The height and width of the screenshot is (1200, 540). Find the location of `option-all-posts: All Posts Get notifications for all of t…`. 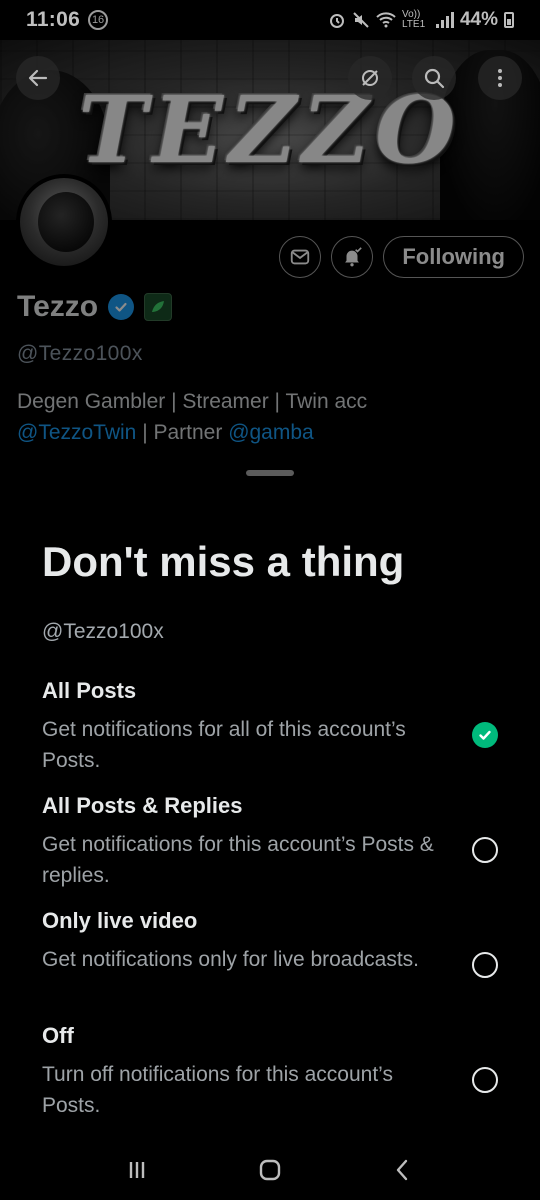

option-all-posts: All Posts Get notifications for all of t… is located at coordinates (270, 727).